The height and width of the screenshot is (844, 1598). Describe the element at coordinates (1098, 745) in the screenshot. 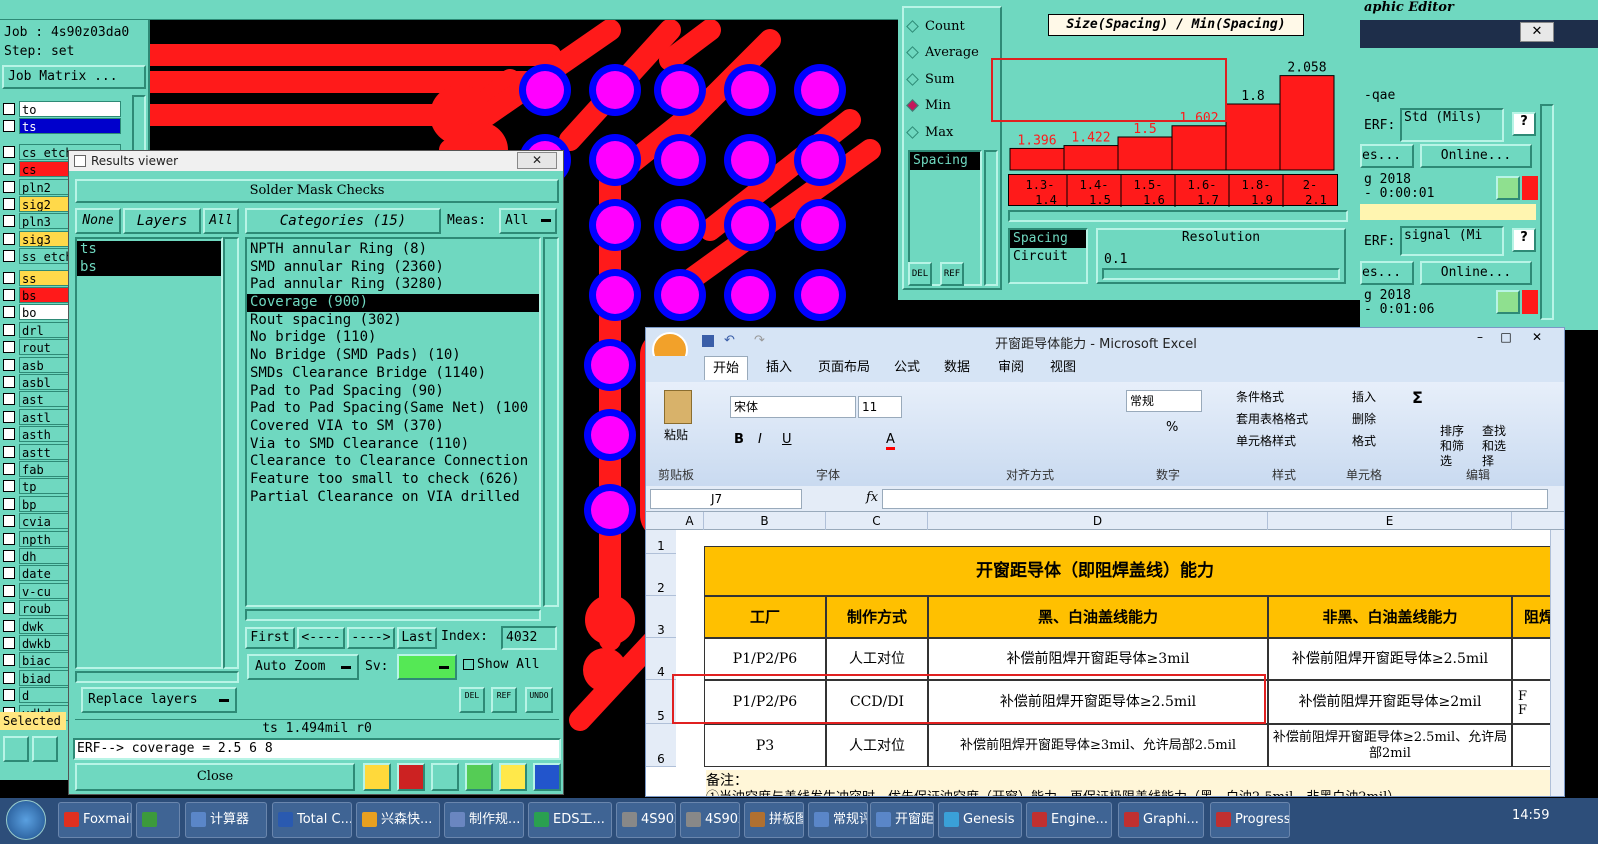

I see `table-cell: 补偿前阻焊开窗距导体≥3mil、允许局部2.5mil` at that location.